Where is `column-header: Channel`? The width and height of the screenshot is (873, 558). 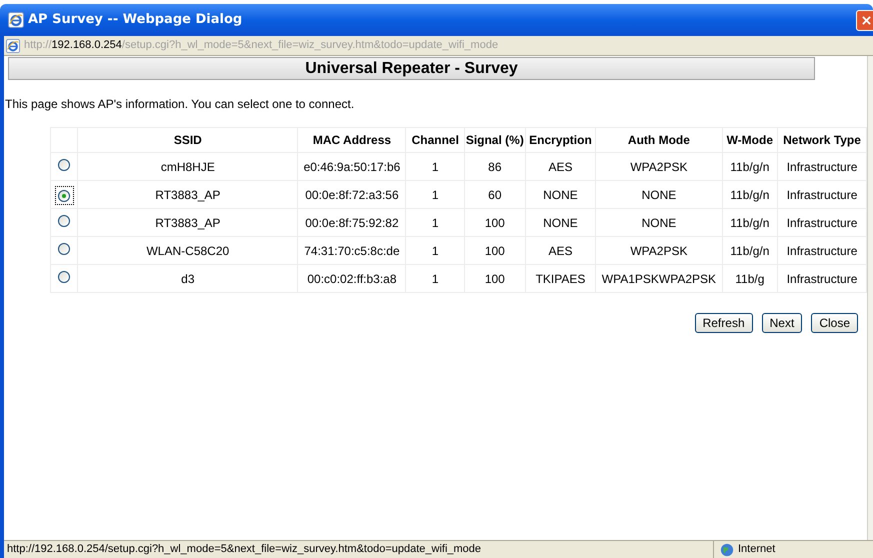 column-header: Channel is located at coordinates (435, 140).